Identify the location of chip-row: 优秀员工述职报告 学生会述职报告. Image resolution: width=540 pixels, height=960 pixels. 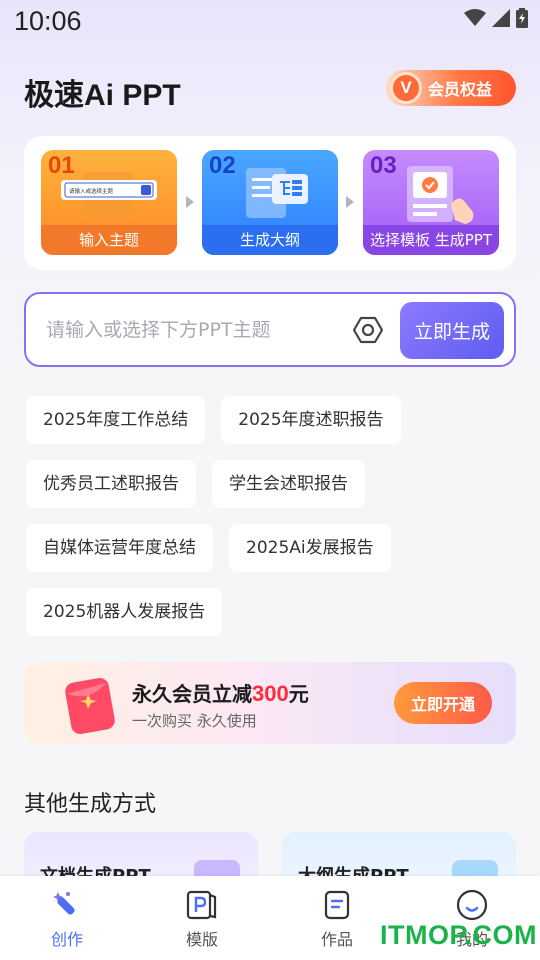
(266, 484).